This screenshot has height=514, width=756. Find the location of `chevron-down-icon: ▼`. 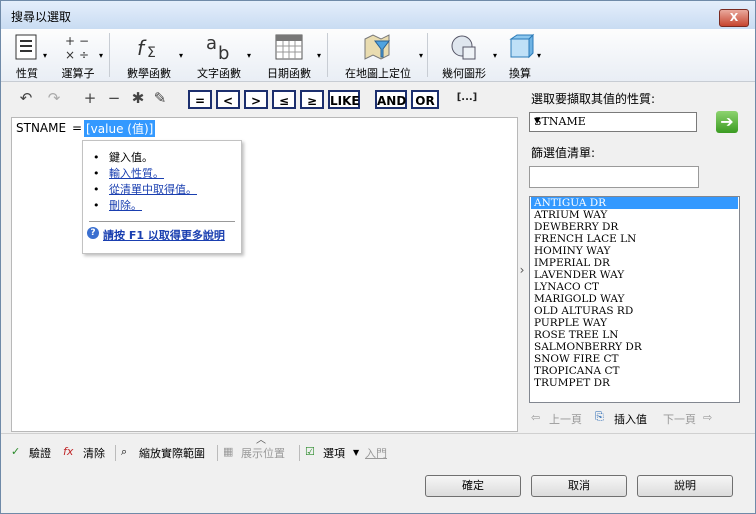

chevron-down-icon: ▼ is located at coordinates (356, 452).